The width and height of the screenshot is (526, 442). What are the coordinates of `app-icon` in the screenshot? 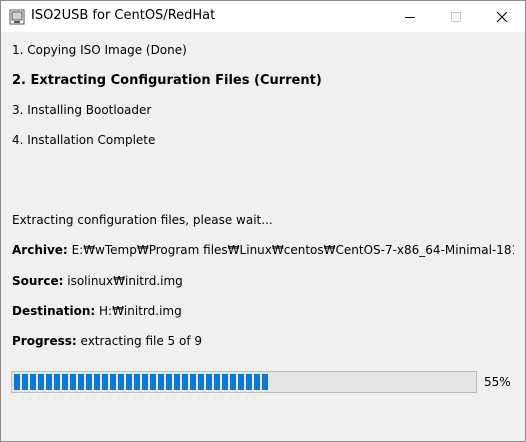 It's located at (17, 17).